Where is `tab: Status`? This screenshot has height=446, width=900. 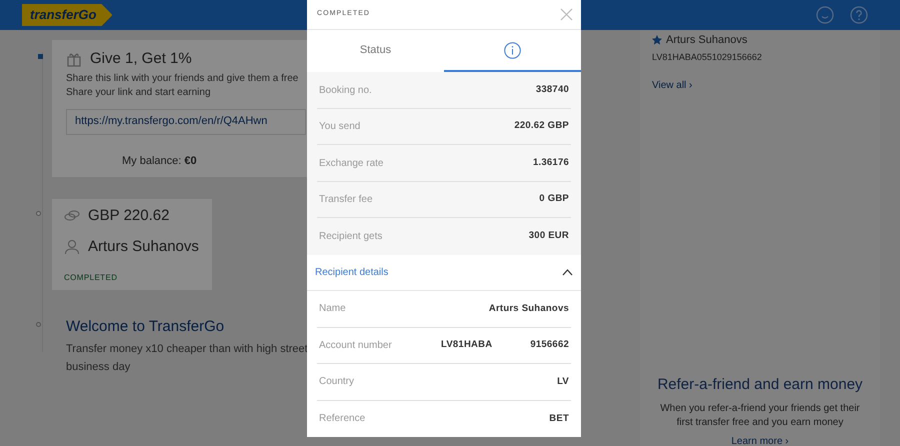 tab: Status is located at coordinates (375, 51).